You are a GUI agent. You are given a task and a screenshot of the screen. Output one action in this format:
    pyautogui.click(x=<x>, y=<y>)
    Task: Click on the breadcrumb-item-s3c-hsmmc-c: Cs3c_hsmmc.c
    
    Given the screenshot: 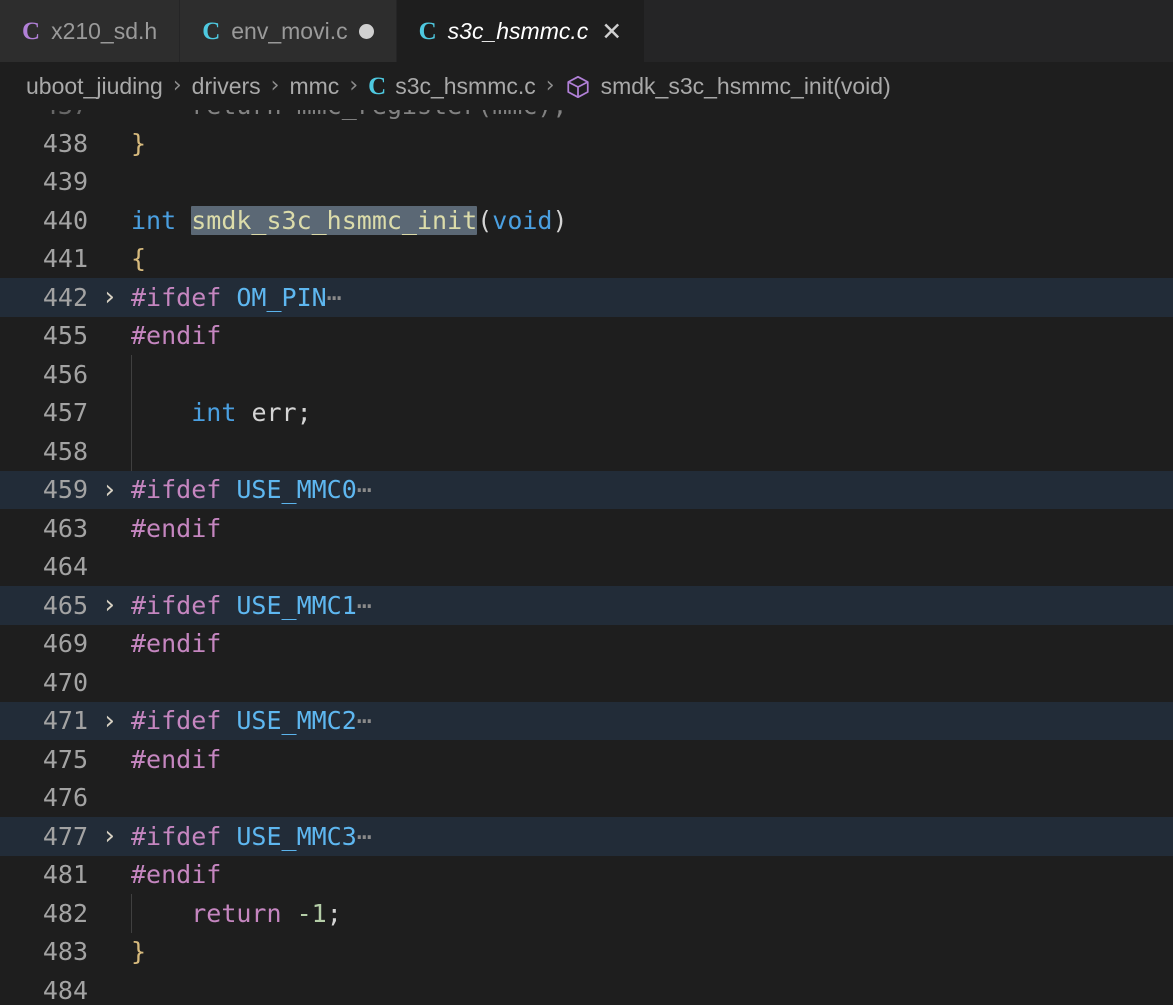 What is the action you would take?
    pyautogui.click(x=452, y=86)
    